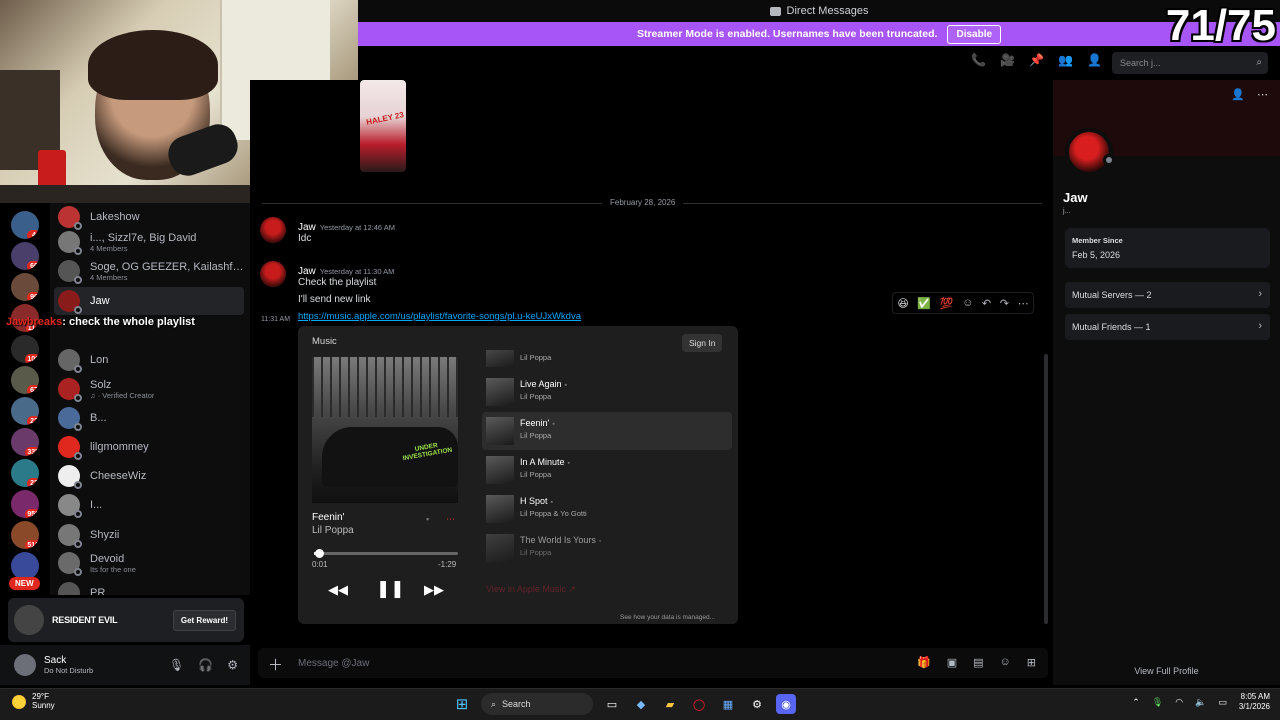 Image resolution: width=1280 pixels, height=720 pixels. What do you see at coordinates (670, 704) in the screenshot?
I see `file-explorer-icon: ▰` at bounding box center [670, 704].